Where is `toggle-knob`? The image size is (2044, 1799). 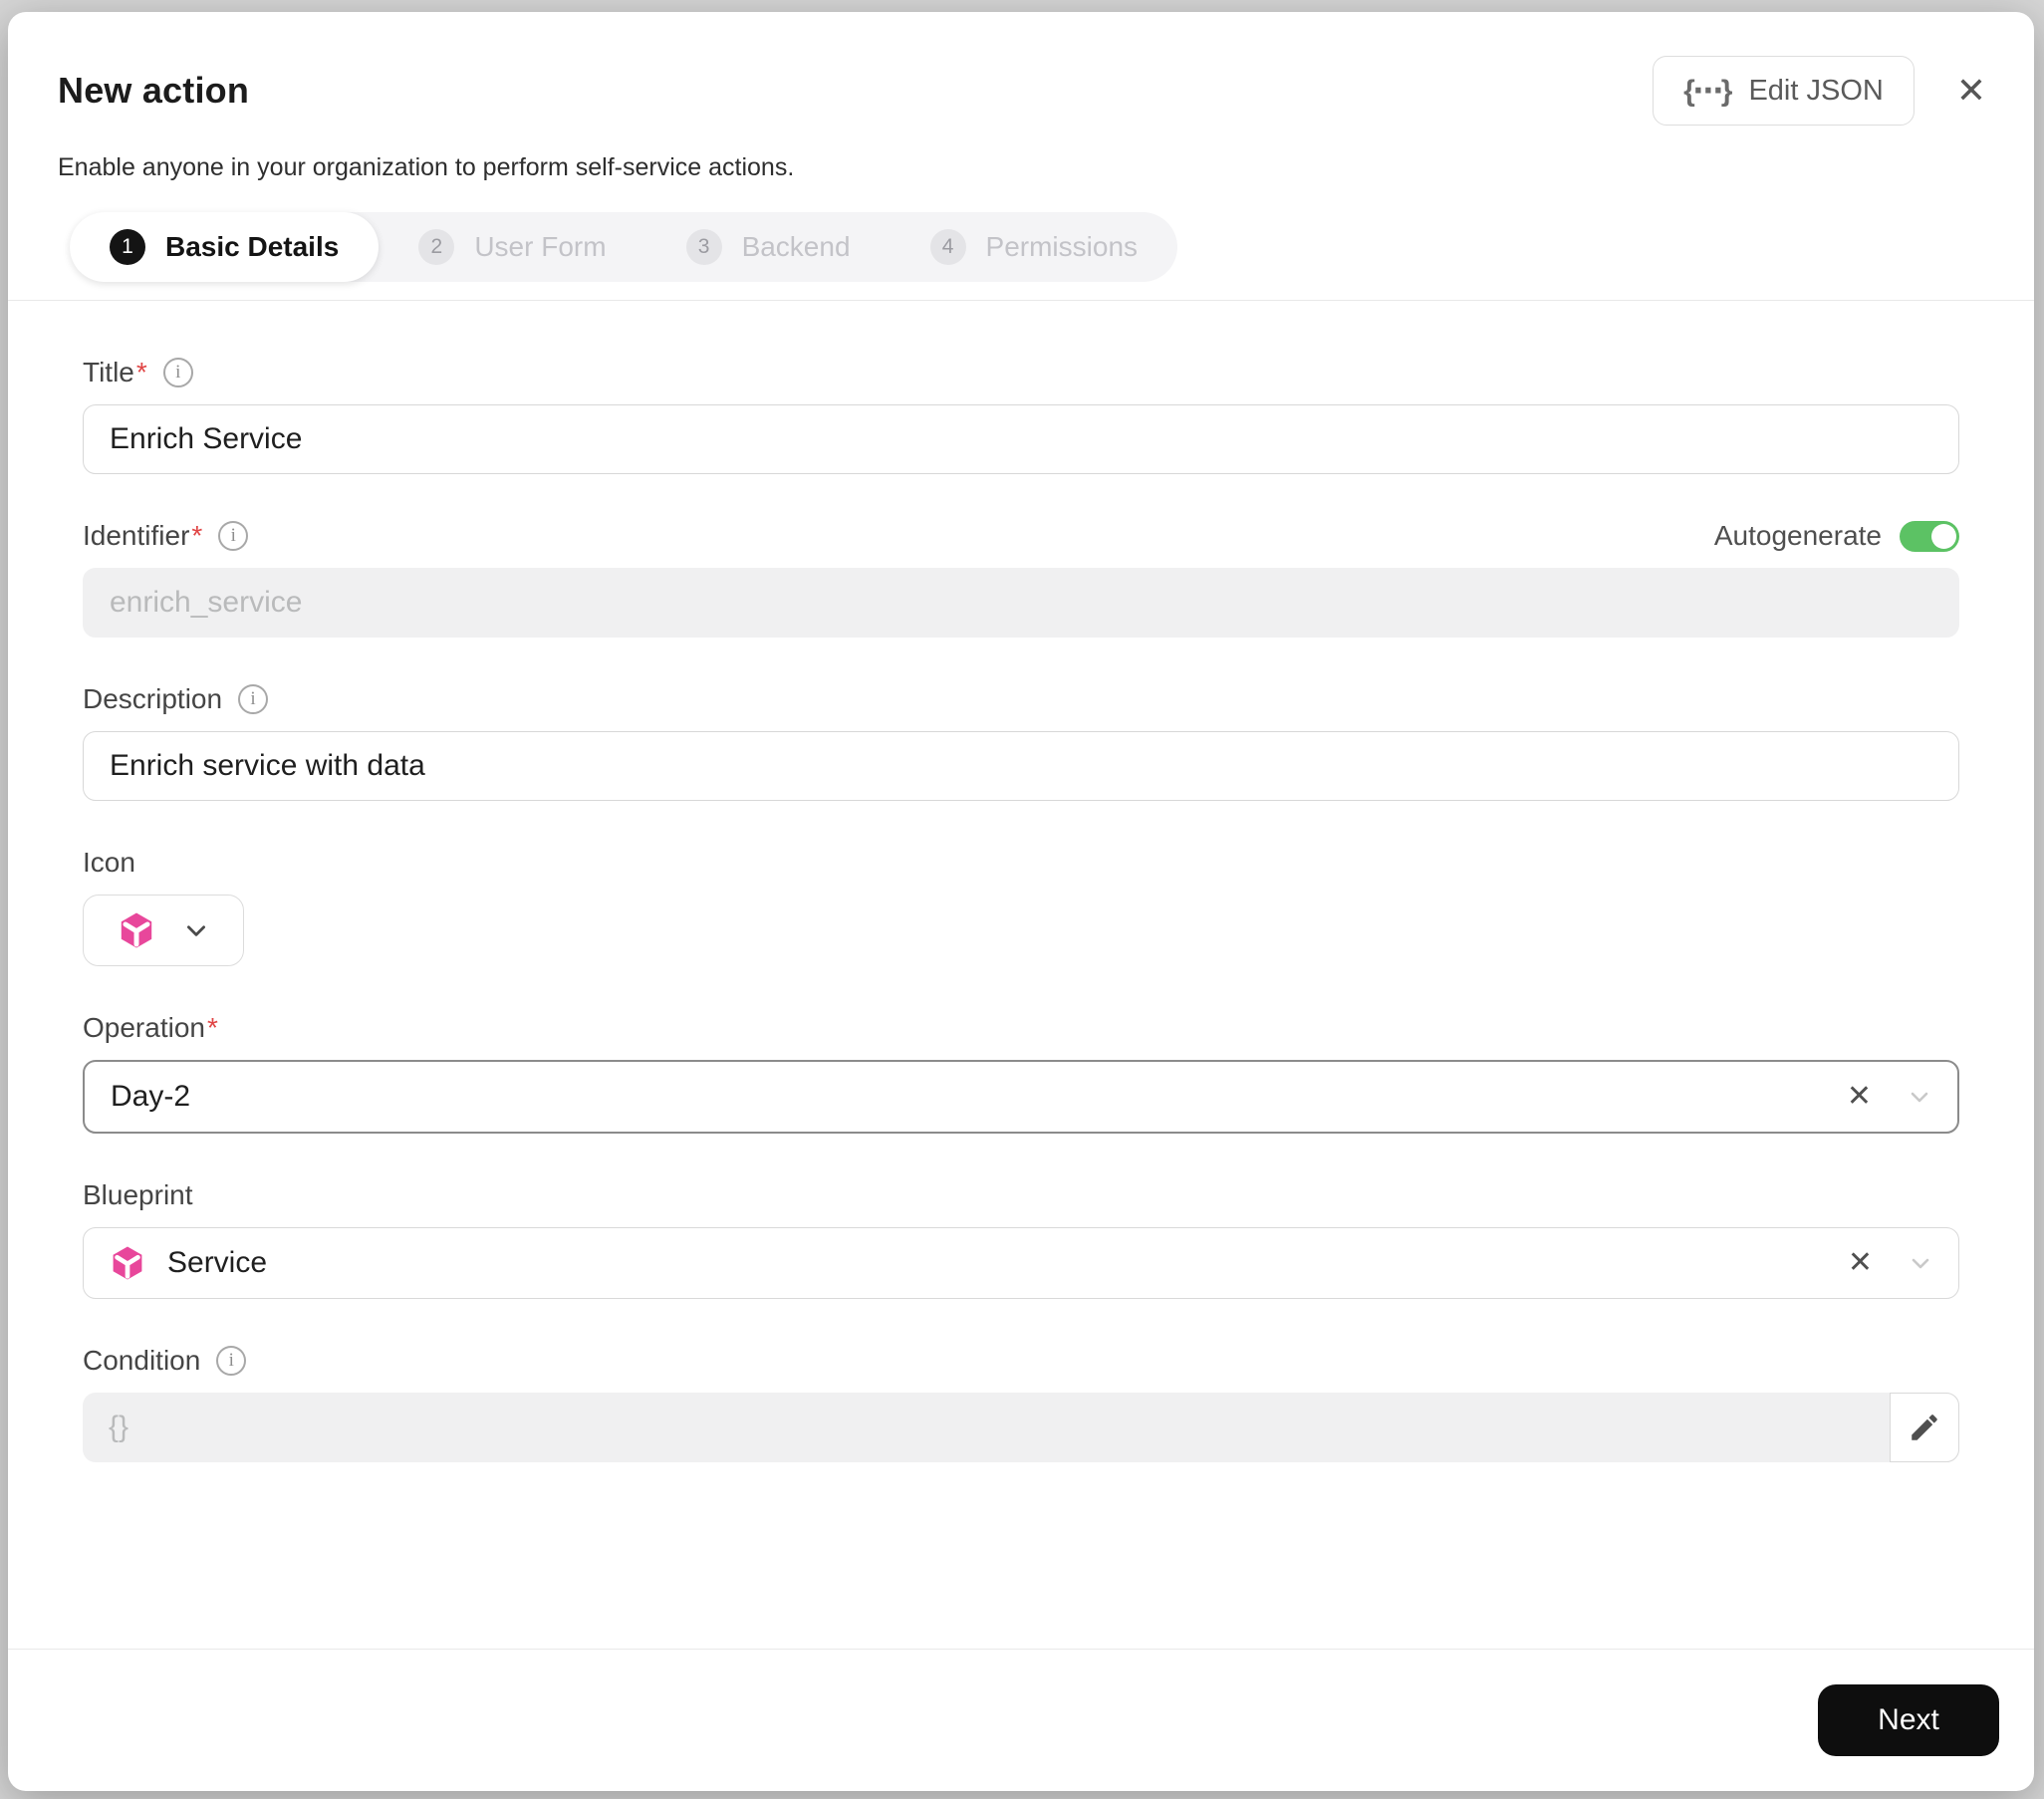 toggle-knob is located at coordinates (1944, 536).